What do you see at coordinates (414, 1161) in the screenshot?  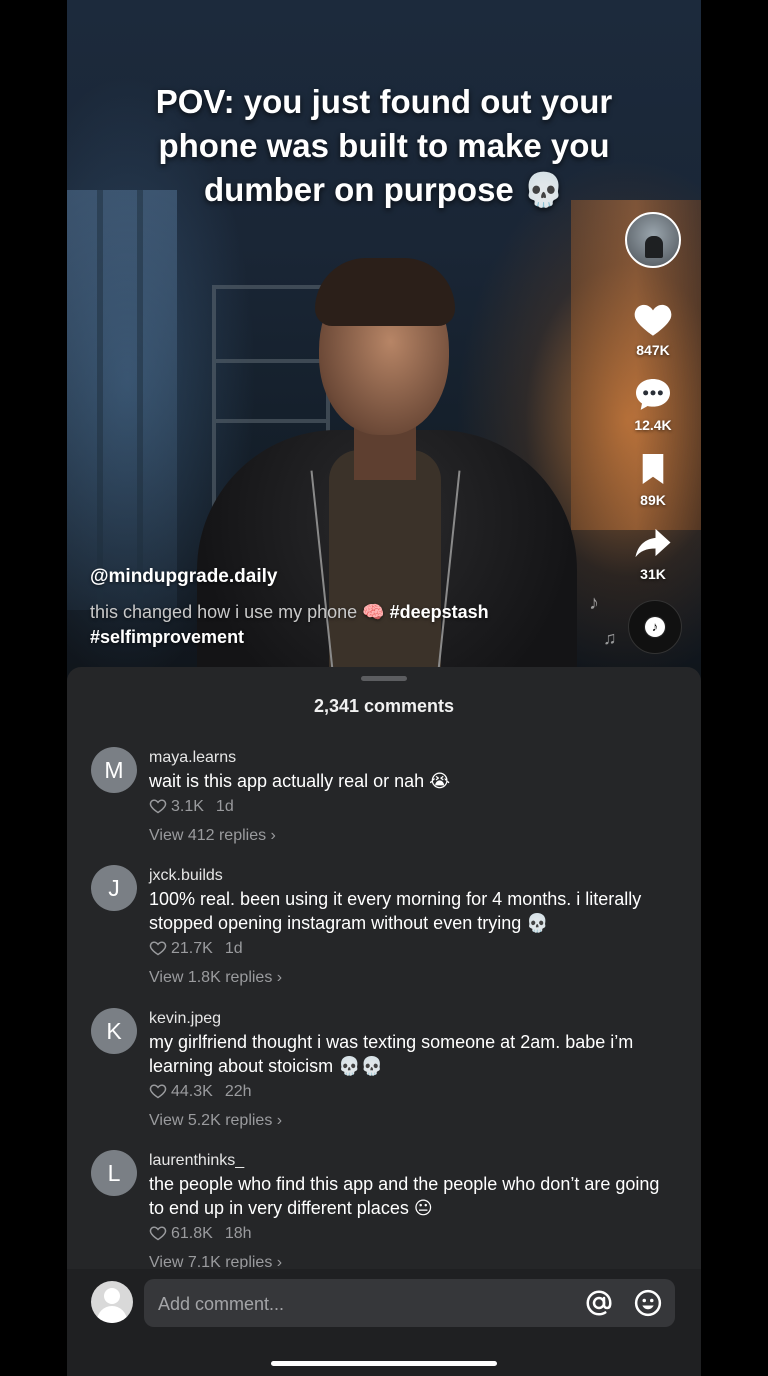 I see `comment-username: laurenthinks_` at bounding box center [414, 1161].